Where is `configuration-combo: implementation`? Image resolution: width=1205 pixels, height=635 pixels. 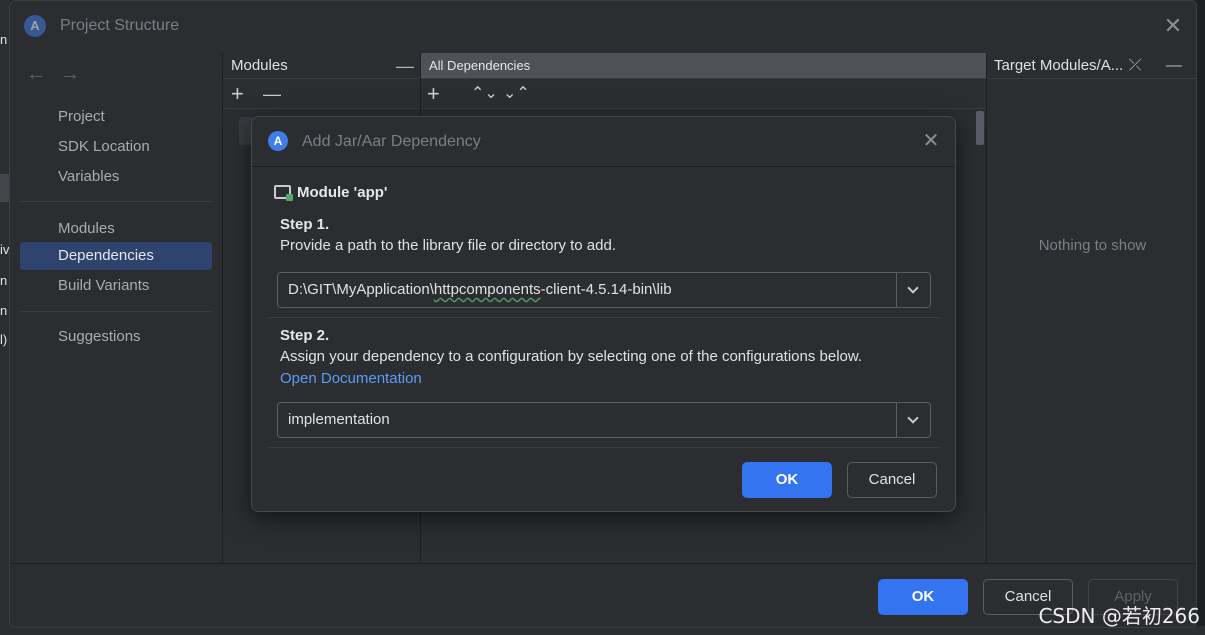
configuration-combo: implementation is located at coordinates (604, 420).